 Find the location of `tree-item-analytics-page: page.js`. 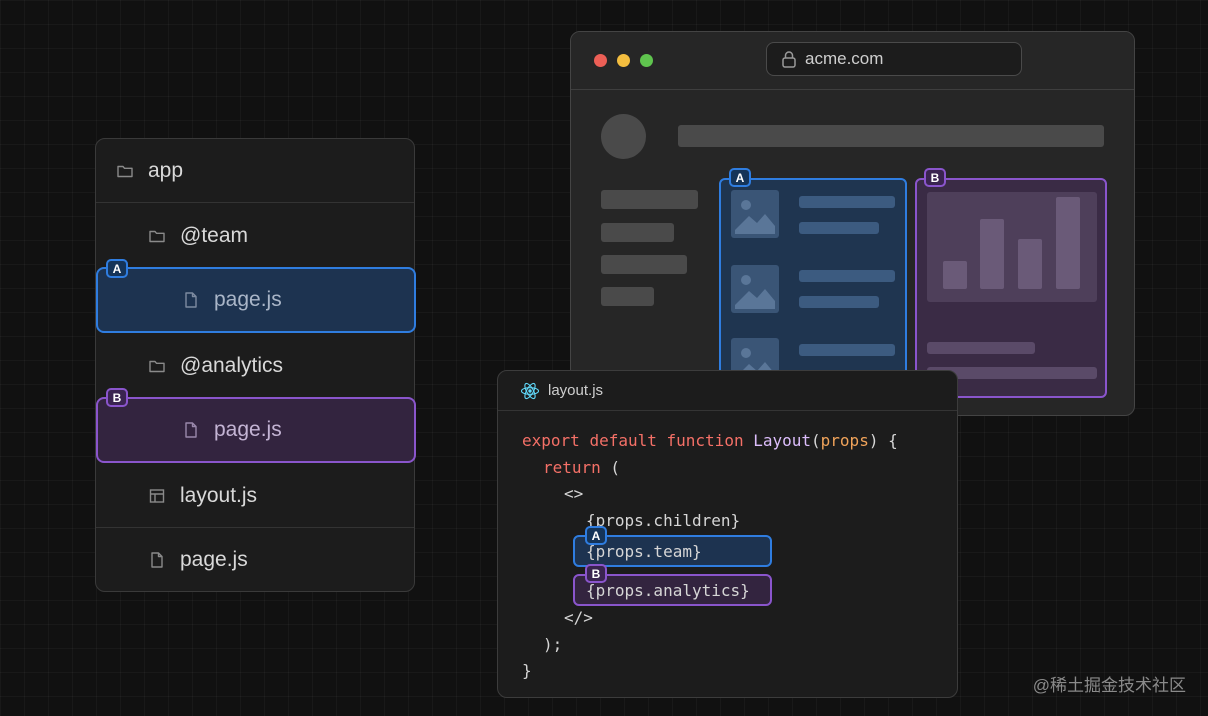

tree-item-analytics-page: page.js is located at coordinates (256, 430).